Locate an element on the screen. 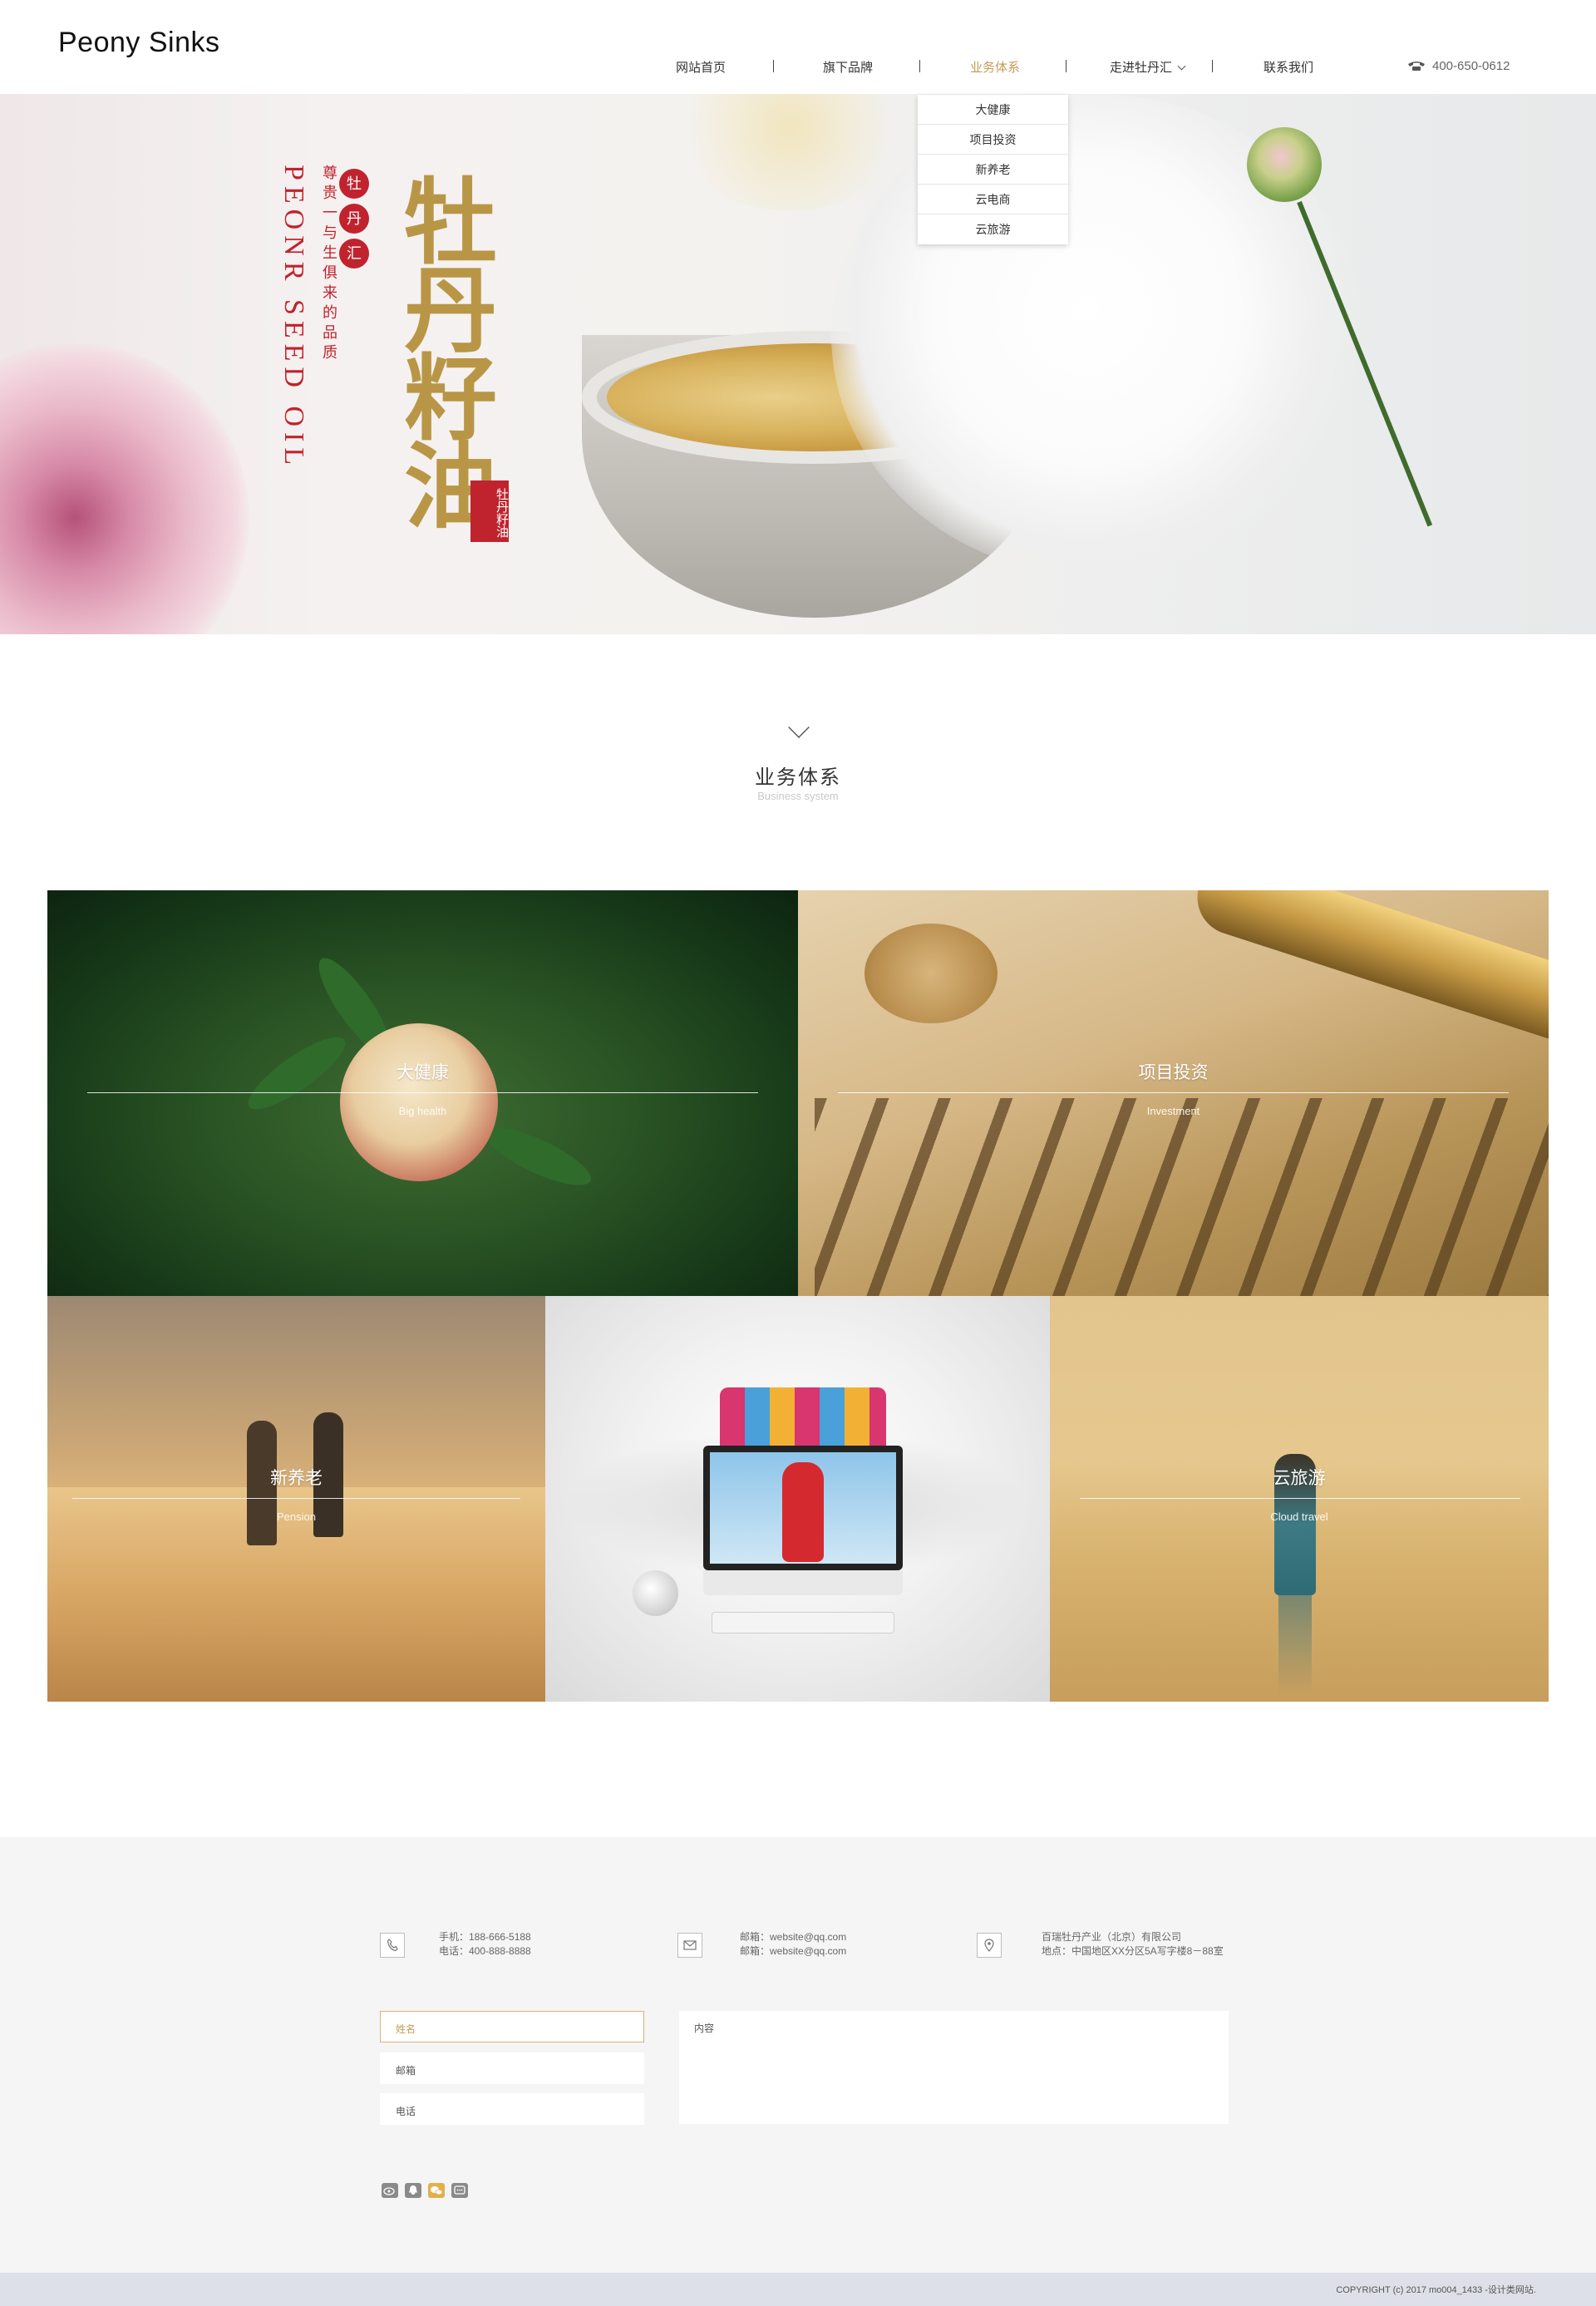  dropdown-item-pension: 新养老 is located at coordinates (993, 170).